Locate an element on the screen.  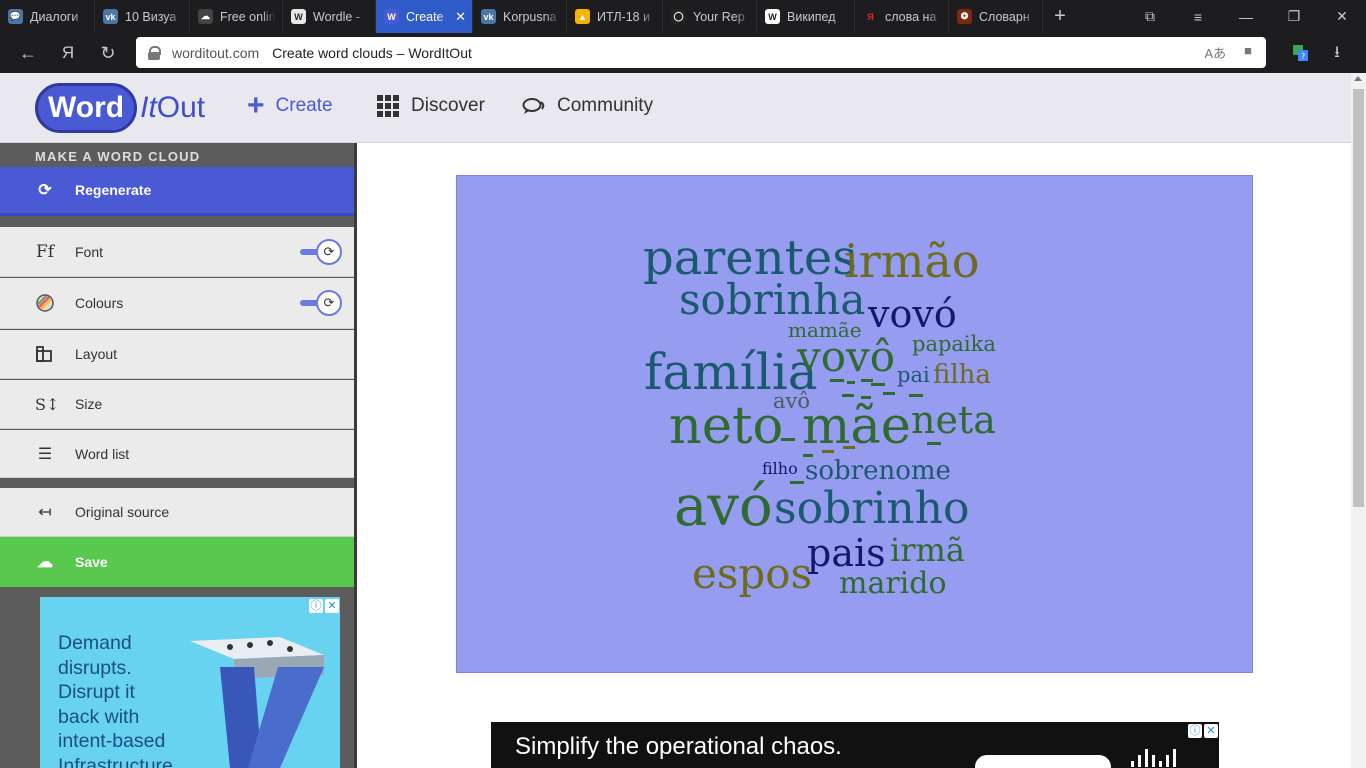
tab-close-icon: ✕ is located at coordinates (460, 17).